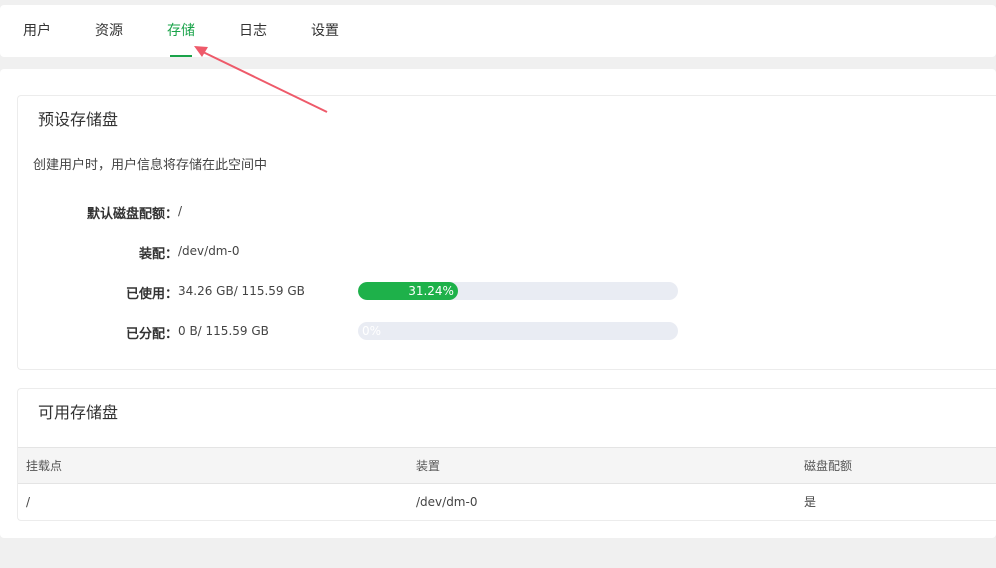 The image size is (996, 568). I want to click on allocated-row: 已分配： 0 B/ 115.59 GB 0%, so click(368, 332).